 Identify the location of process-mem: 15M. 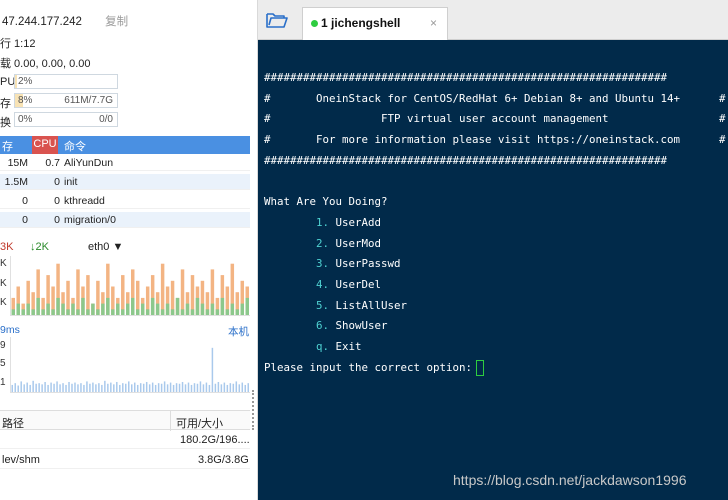
(17, 163).